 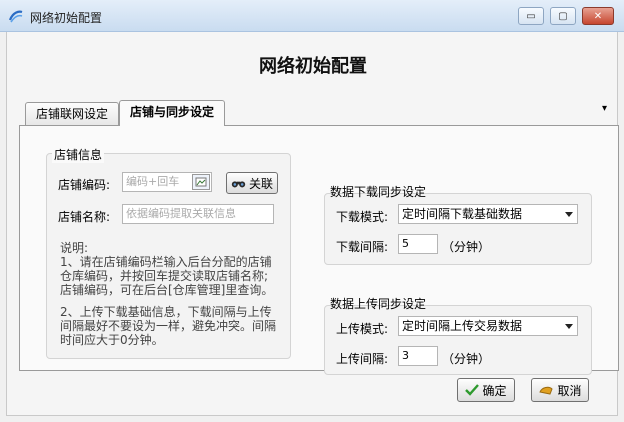 I want to click on link-store-label: 关联, so click(x=260, y=183).